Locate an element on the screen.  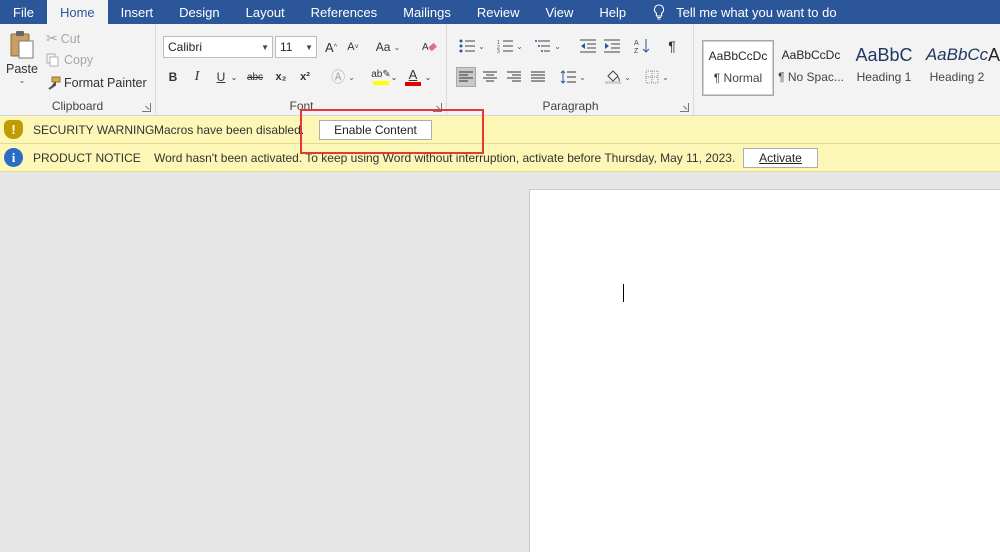
paste-dropdown-icon: ⌄ is located at coordinates (22, 80).